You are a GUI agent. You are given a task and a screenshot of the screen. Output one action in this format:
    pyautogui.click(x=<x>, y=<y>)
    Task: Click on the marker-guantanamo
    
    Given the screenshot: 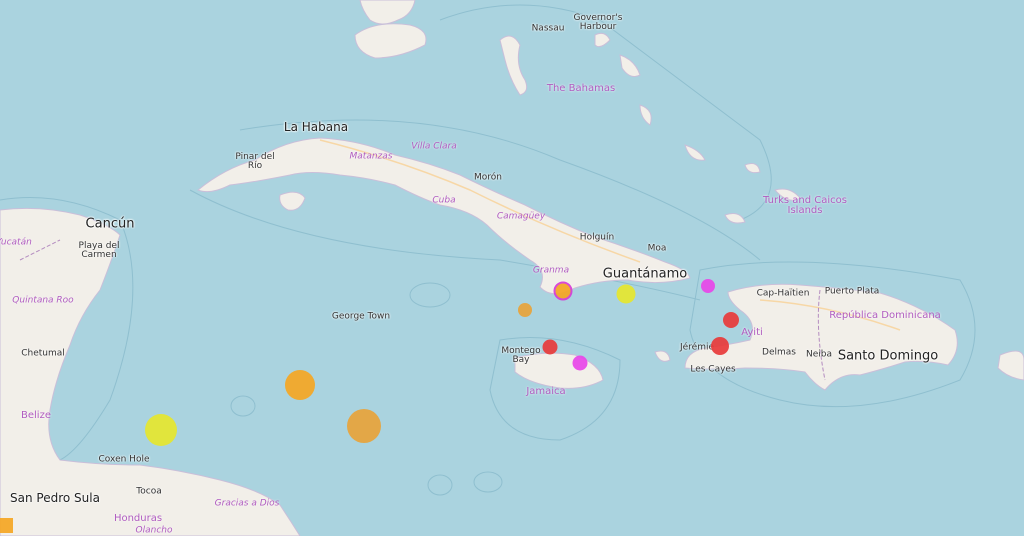 What is the action you would take?
    pyautogui.click(x=626, y=294)
    